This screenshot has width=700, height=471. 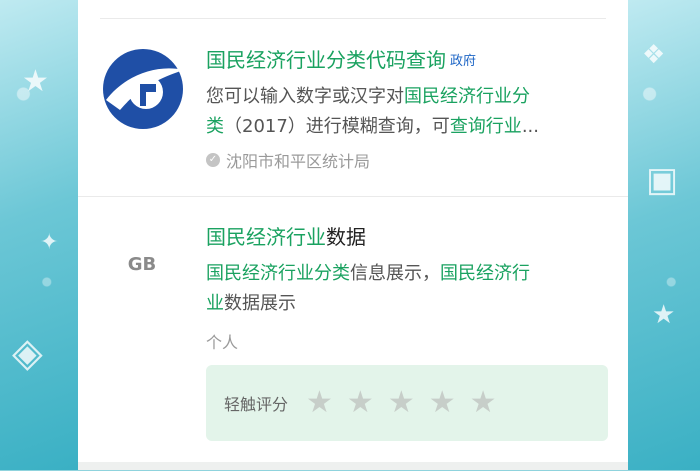 What do you see at coordinates (654, 55) in the screenshot?
I see `ribbon-decoration-icon: ❖` at bounding box center [654, 55].